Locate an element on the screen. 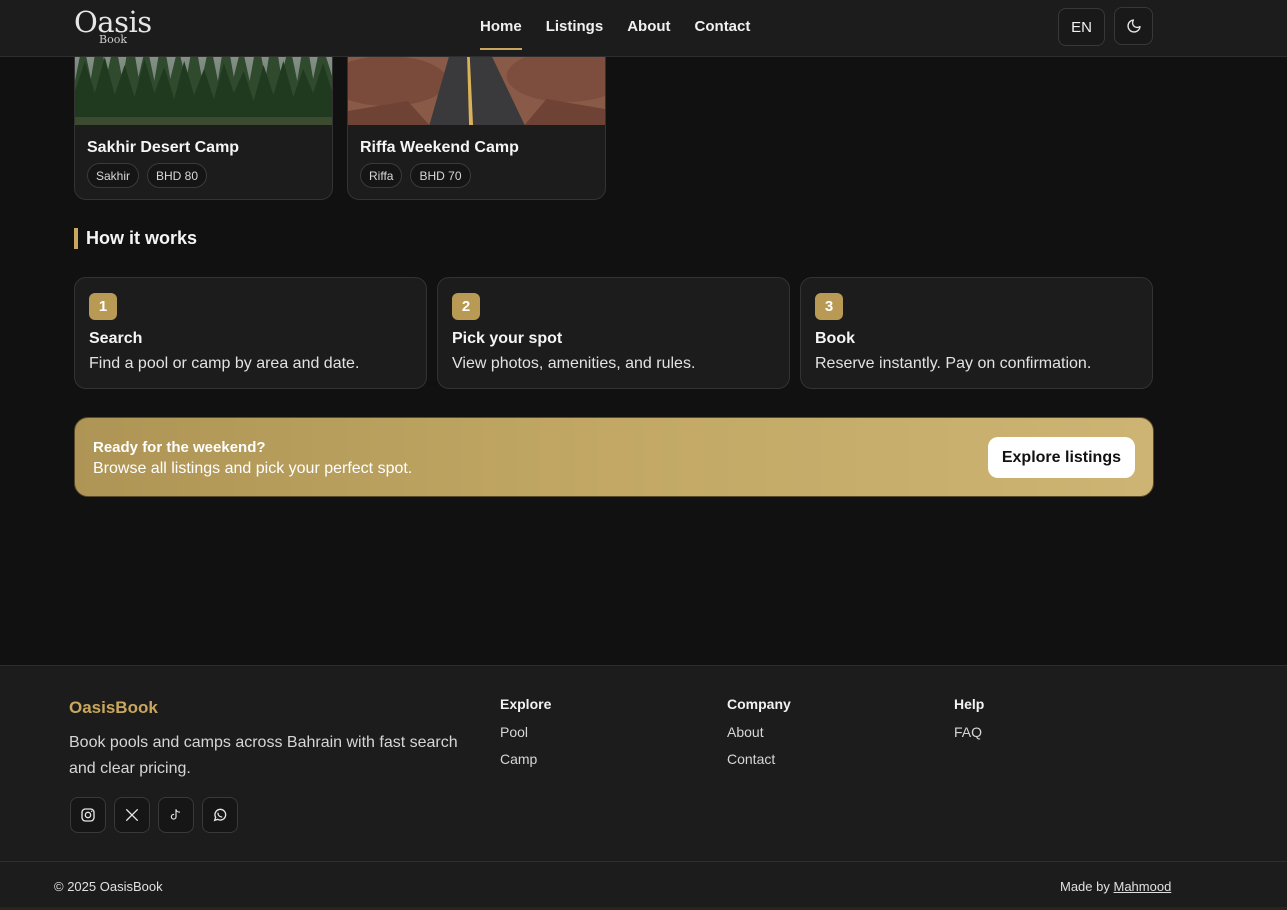 Image resolution: width=1287 pixels, height=910 pixels. listing-chips: Sakhir BHD 80 is located at coordinates (147, 175).